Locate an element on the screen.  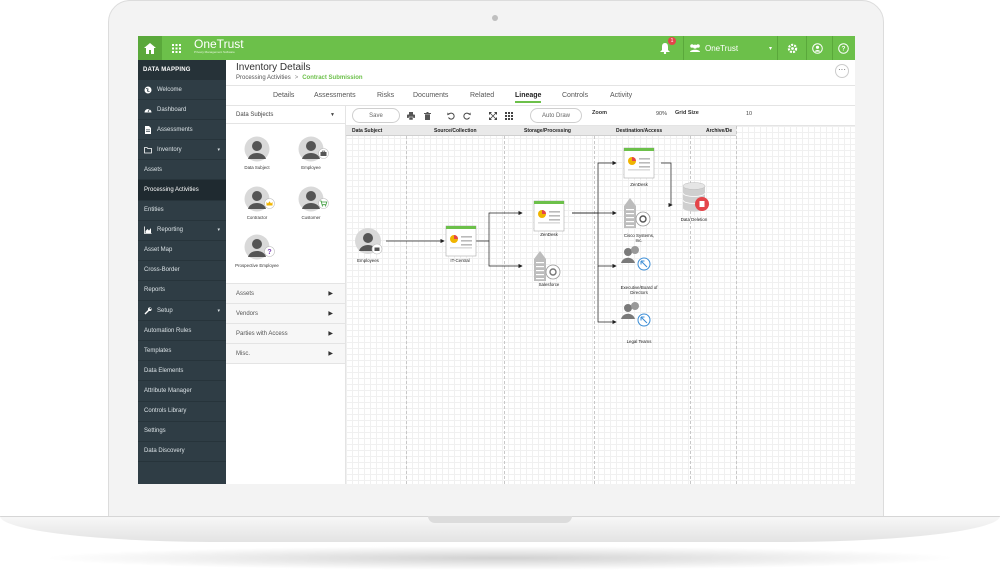
sidebar-item-reports: Reports is located at coordinates (182, 291).